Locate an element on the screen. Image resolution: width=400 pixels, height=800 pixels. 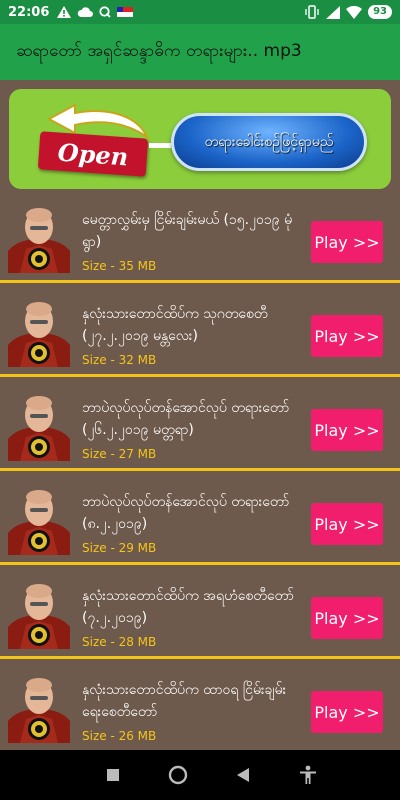
vibrate-icon is located at coordinates (312, 12).